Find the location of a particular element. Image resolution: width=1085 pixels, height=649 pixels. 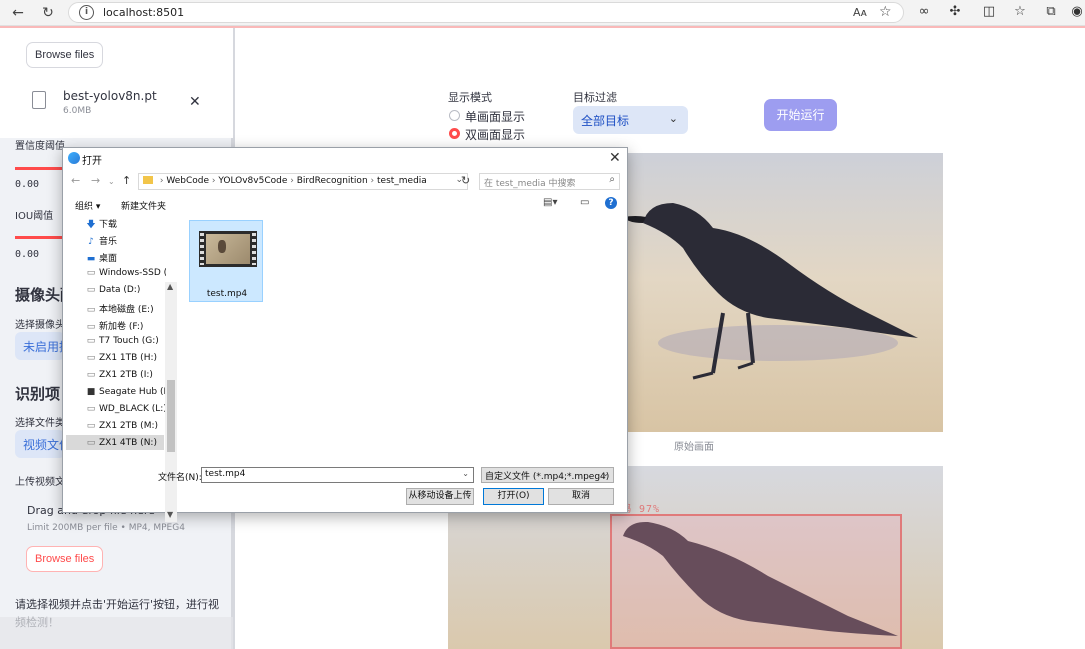

desktop-icon: ▬ is located at coordinates (91, 259).